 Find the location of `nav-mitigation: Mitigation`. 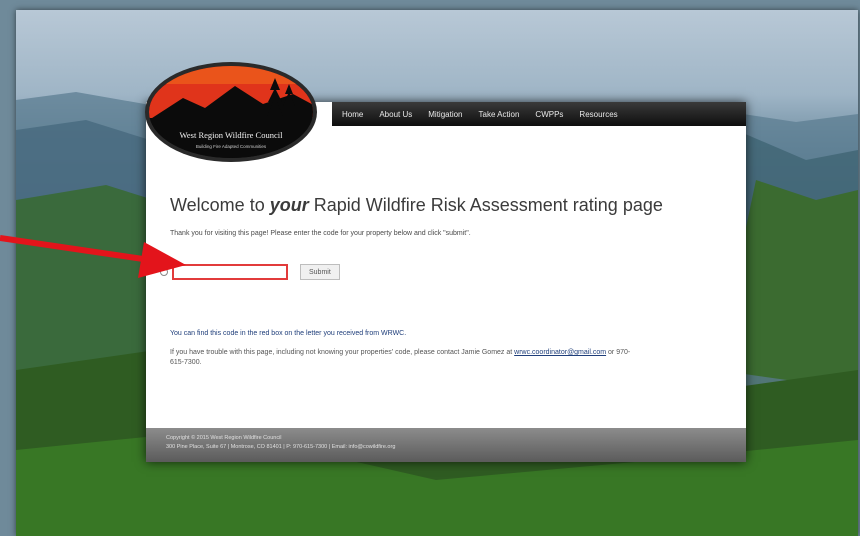

nav-mitigation: Mitigation is located at coordinates (445, 114).